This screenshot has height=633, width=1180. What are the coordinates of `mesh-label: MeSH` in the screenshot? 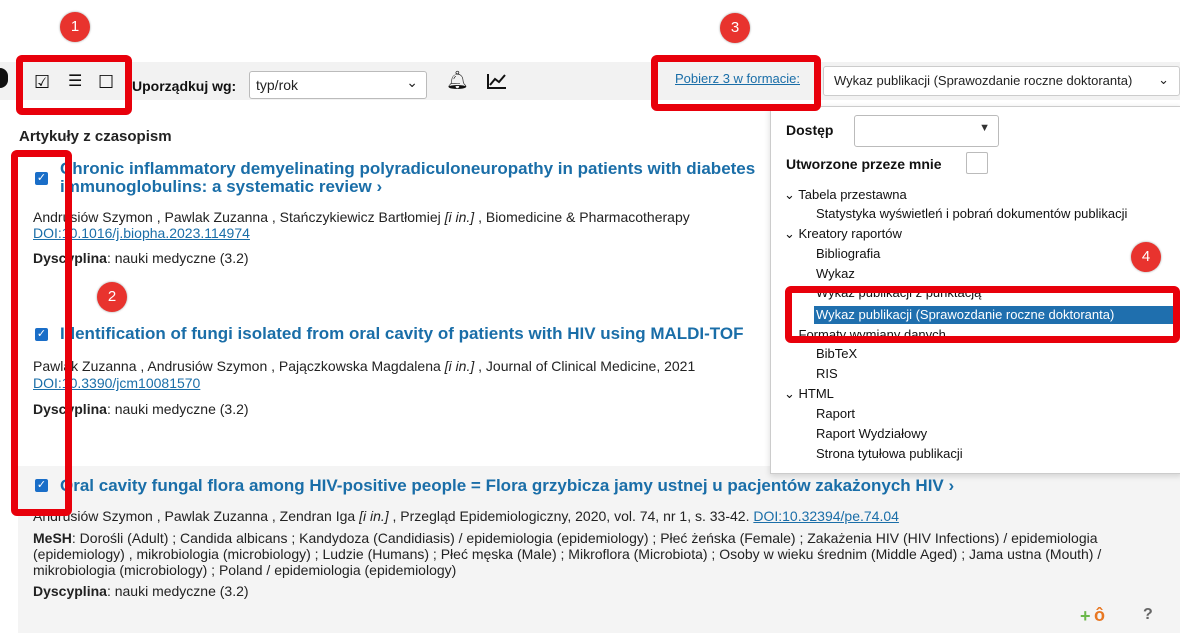 It's located at (52, 538).